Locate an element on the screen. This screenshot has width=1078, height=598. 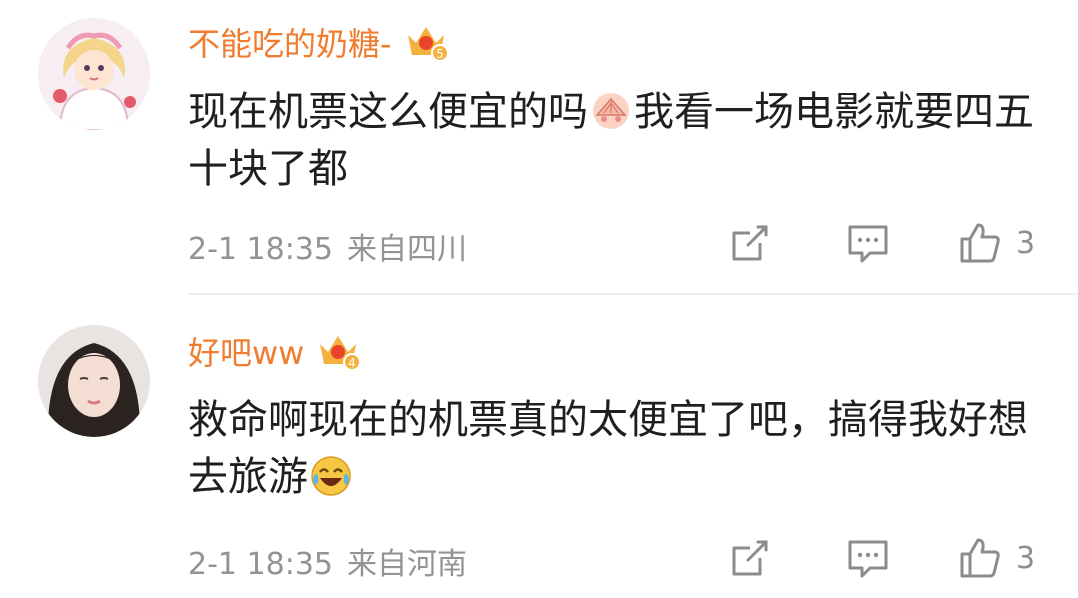
laugh-cry-emoji-icon is located at coordinates (331, 476).